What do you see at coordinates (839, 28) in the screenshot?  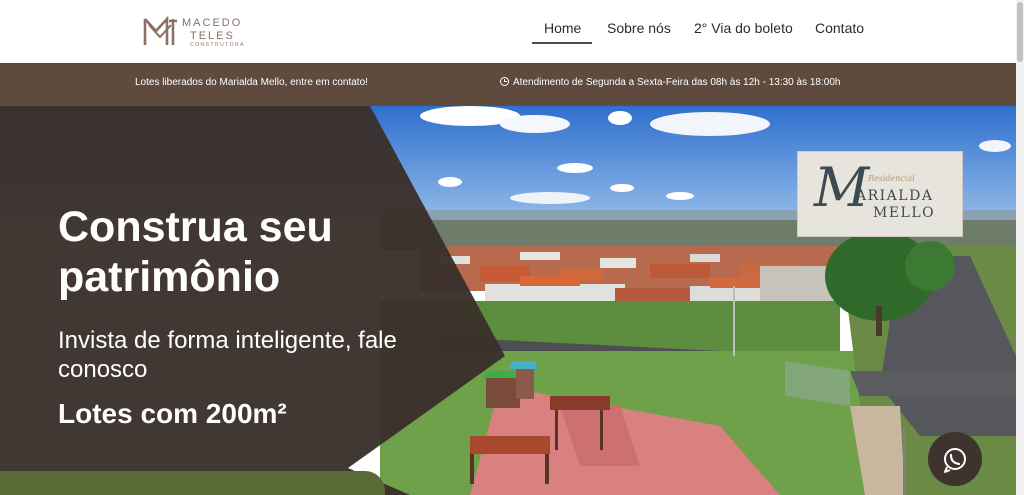 I see `nav-contato: Contato` at bounding box center [839, 28].